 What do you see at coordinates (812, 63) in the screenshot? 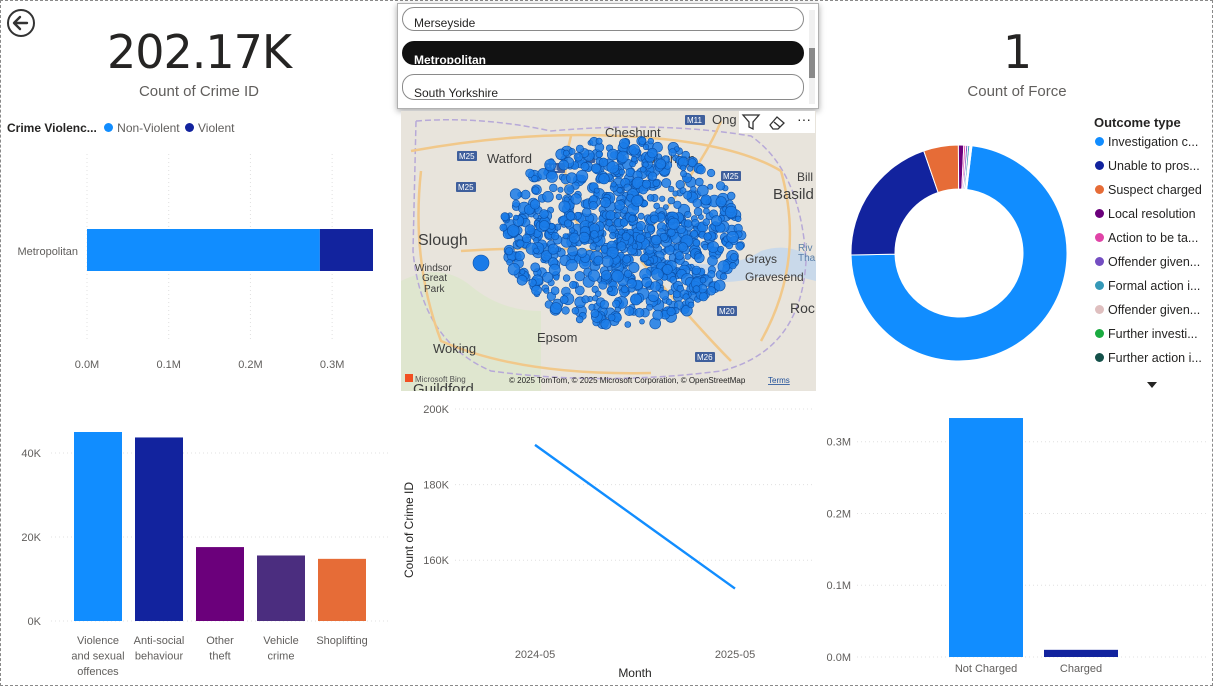
I see `slicer-scroll-thumb` at bounding box center [812, 63].